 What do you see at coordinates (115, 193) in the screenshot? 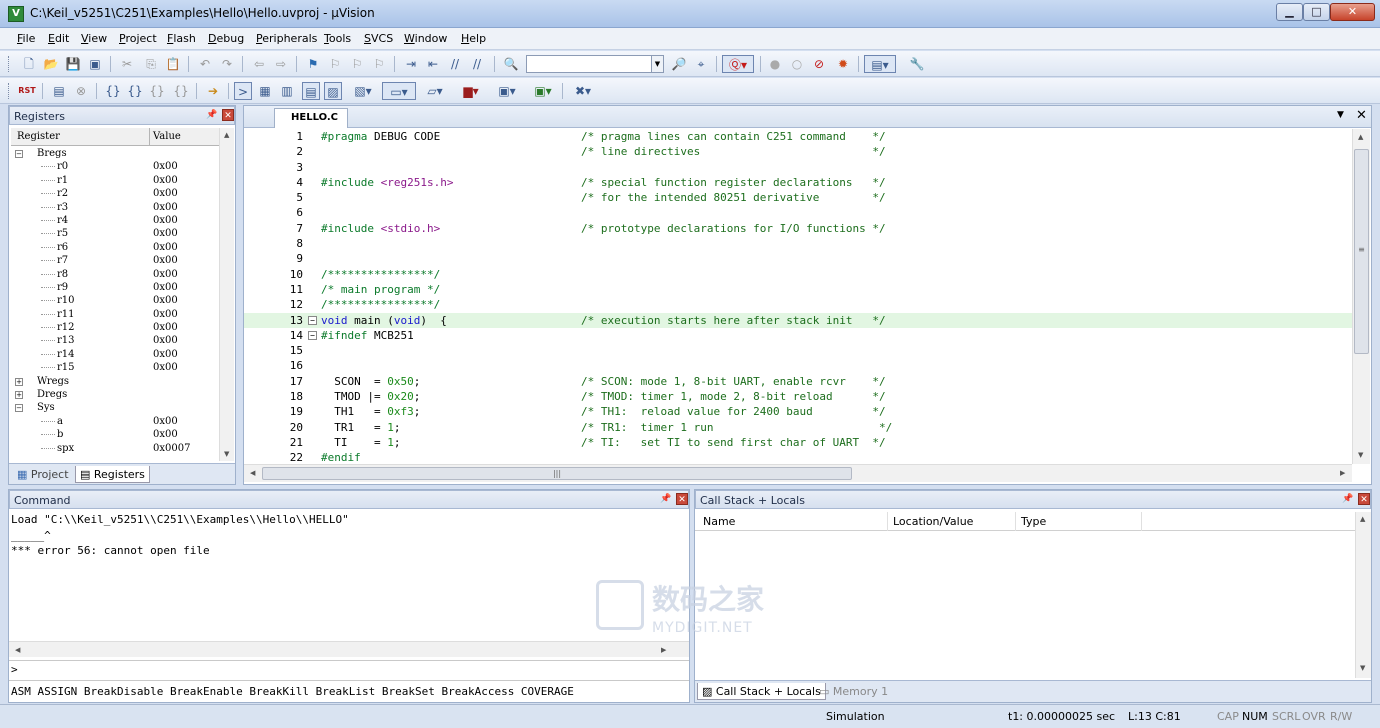
I see `register-row: r2 0x00` at bounding box center [115, 193].